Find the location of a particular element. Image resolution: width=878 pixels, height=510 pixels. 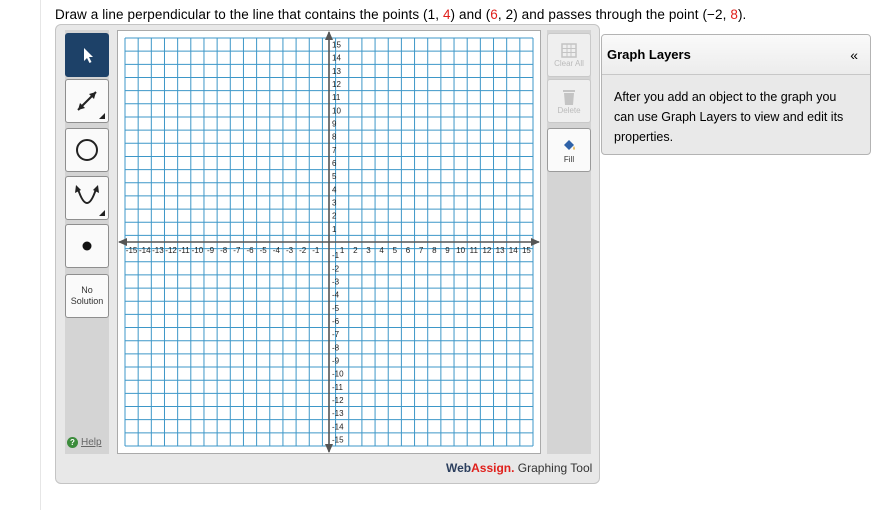

y-tick-label: 3 is located at coordinates (334, 203).